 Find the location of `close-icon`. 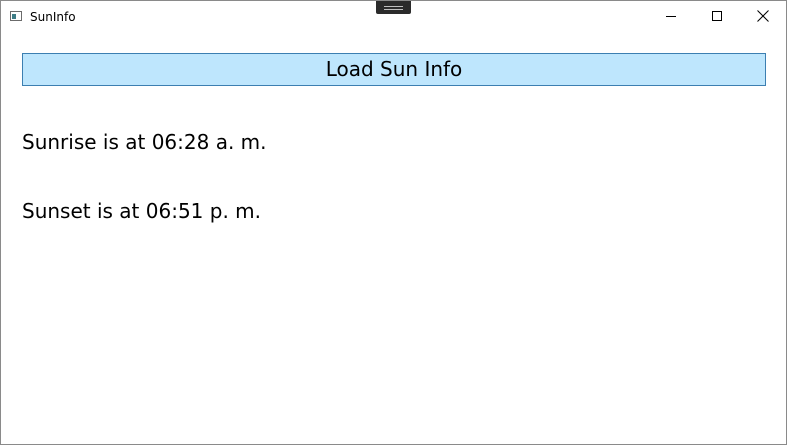

close-icon is located at coordinates (763, 16).